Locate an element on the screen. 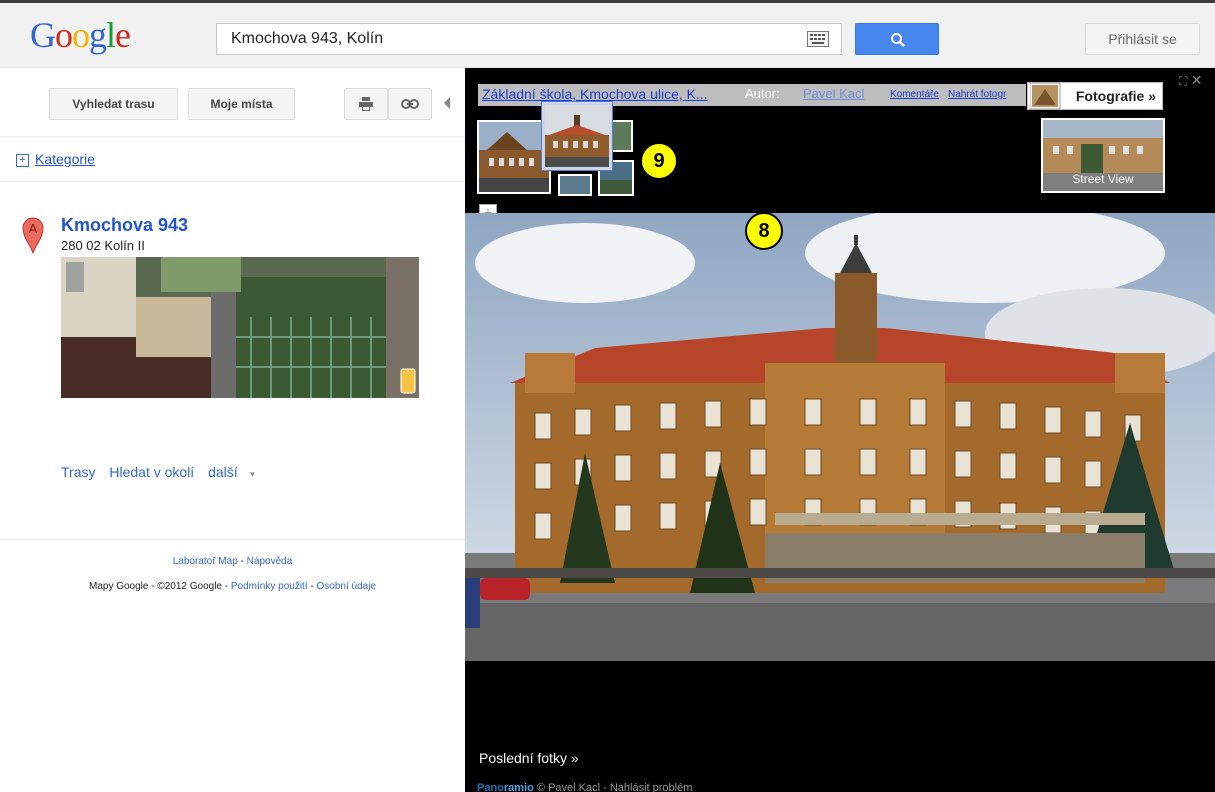  annotation-badge-9: 9 is located at coordinates (659, 161).